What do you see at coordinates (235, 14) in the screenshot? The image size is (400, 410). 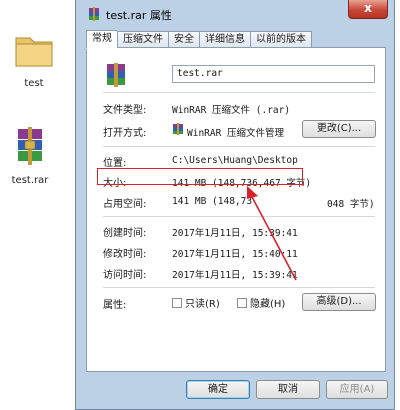 I see `title-bar: test.rar 属性 x` at bounding box center [235, 14].